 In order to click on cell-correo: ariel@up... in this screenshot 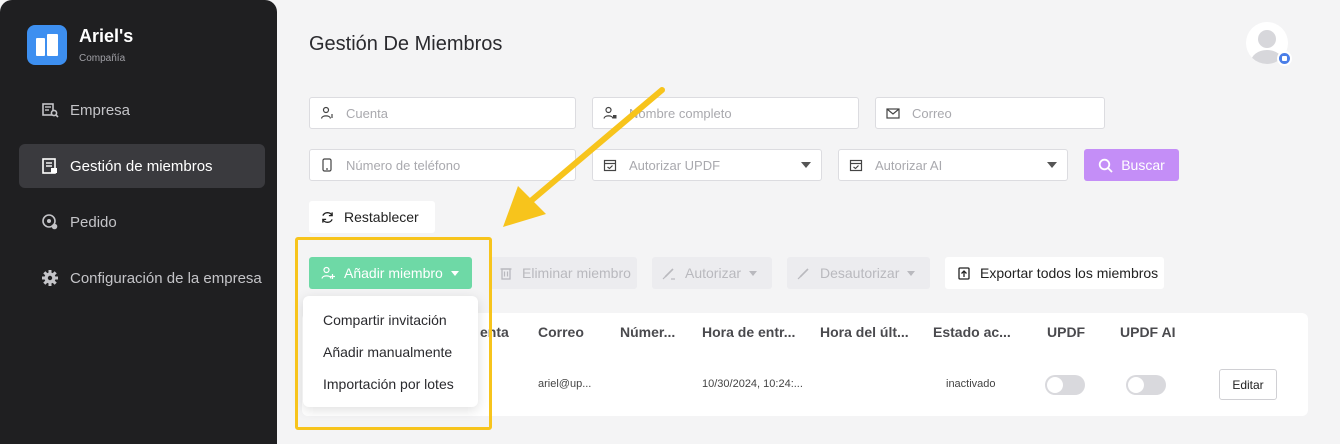, I will do `click(565, 384)`.